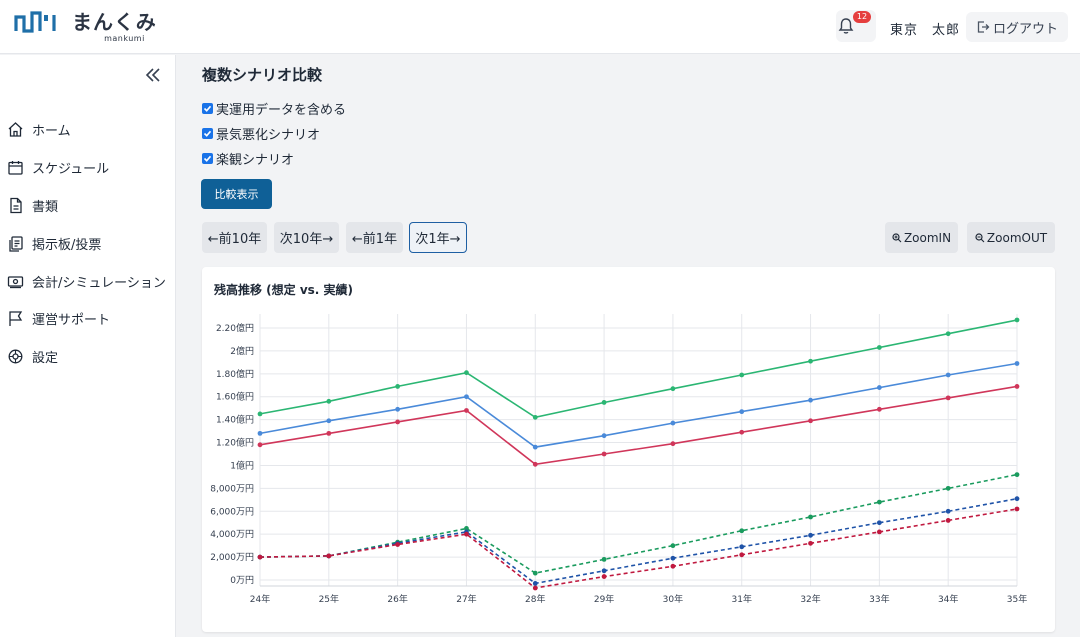 The height and width of the screenshot is (637, 1080). I want to click on zoom-in-icon, so click(897, 237).